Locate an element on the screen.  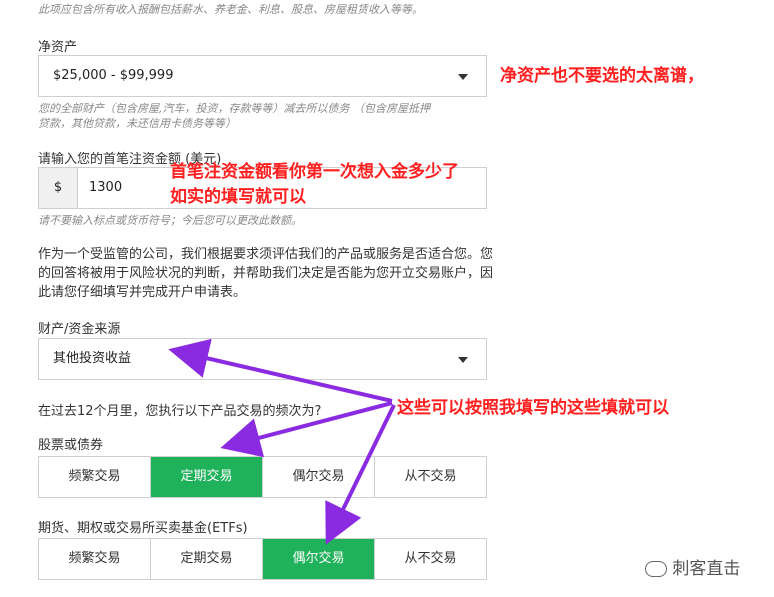
watermark-text: 刺客直击 is located at coordinates (706, 569).